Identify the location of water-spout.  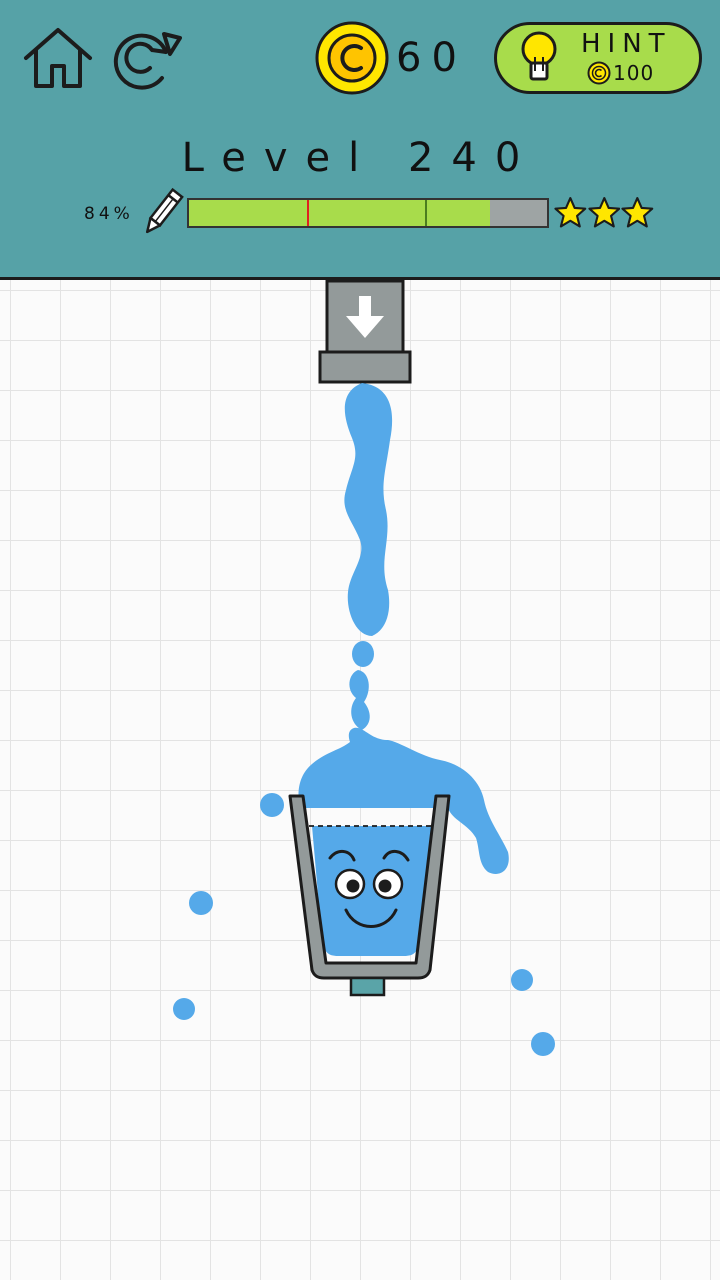
(365, 331).